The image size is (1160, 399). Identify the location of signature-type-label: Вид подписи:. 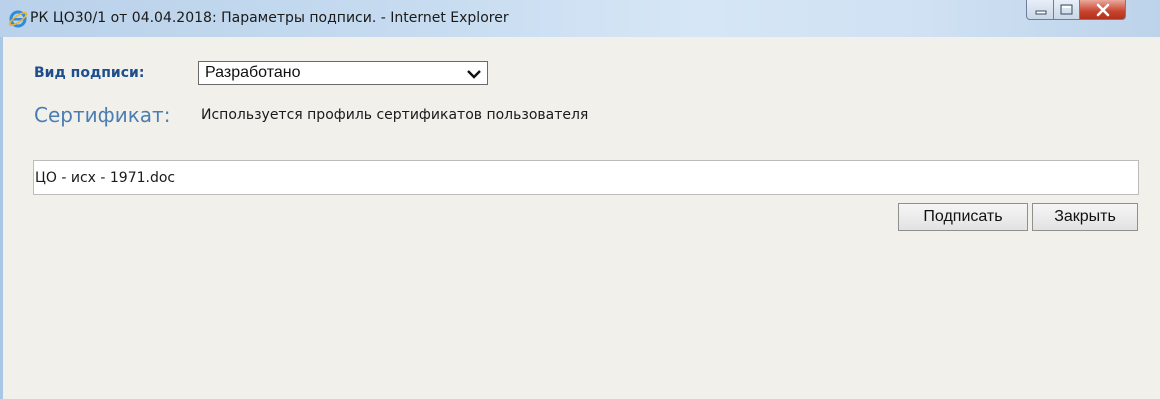
(89, 73).